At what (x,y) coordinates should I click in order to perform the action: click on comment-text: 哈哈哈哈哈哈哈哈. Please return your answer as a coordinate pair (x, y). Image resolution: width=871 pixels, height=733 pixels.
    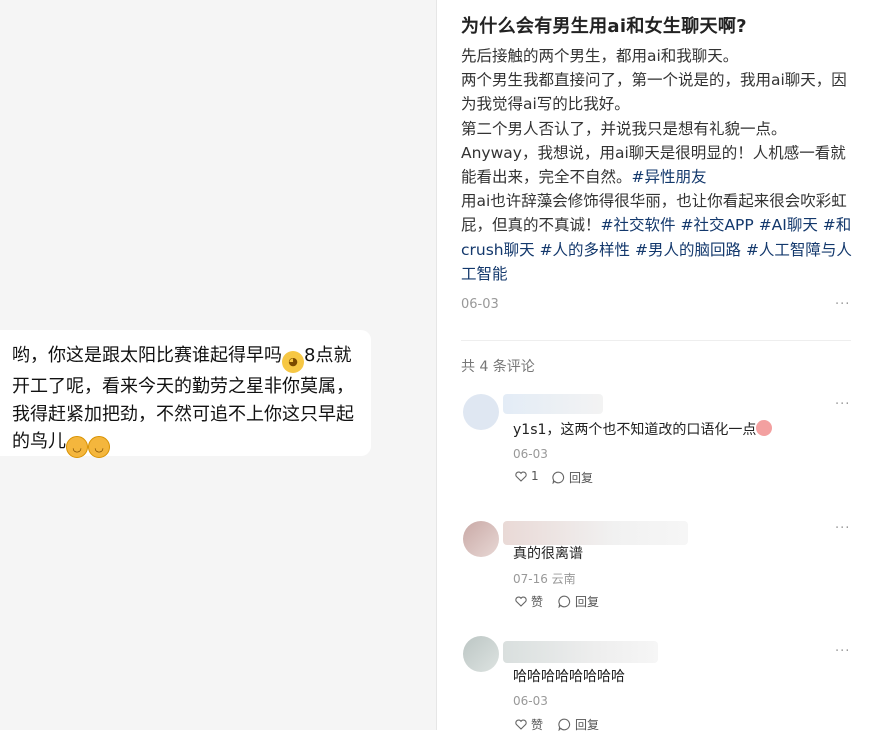
    Looking at the image, I should click on (569, 677).